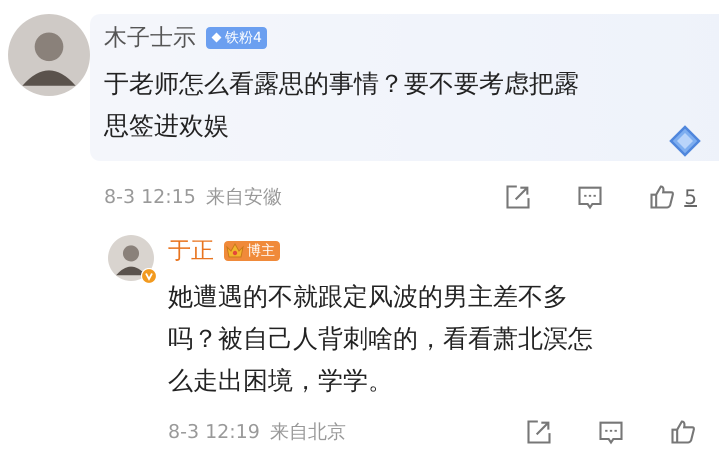 The image size is (719, 461). Describe the element at coordinates (149, 276) in the screenshot. I see `verified-badge-icon` at that location.